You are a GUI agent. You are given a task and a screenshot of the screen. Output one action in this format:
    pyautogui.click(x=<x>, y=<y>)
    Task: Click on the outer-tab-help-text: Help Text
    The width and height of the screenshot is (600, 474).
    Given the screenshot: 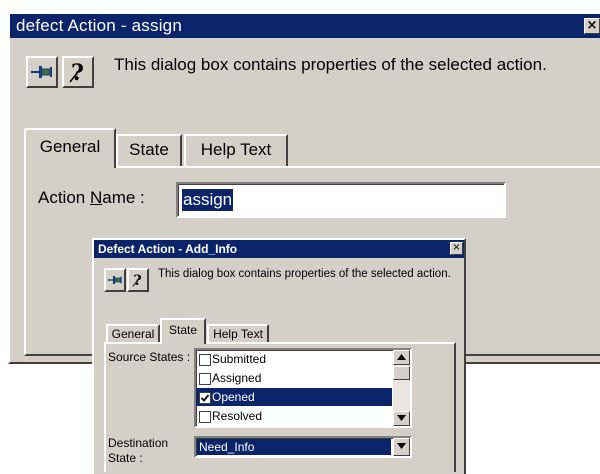 What is the action you would take?
    pyautogui.click(x=236, y=150)
    